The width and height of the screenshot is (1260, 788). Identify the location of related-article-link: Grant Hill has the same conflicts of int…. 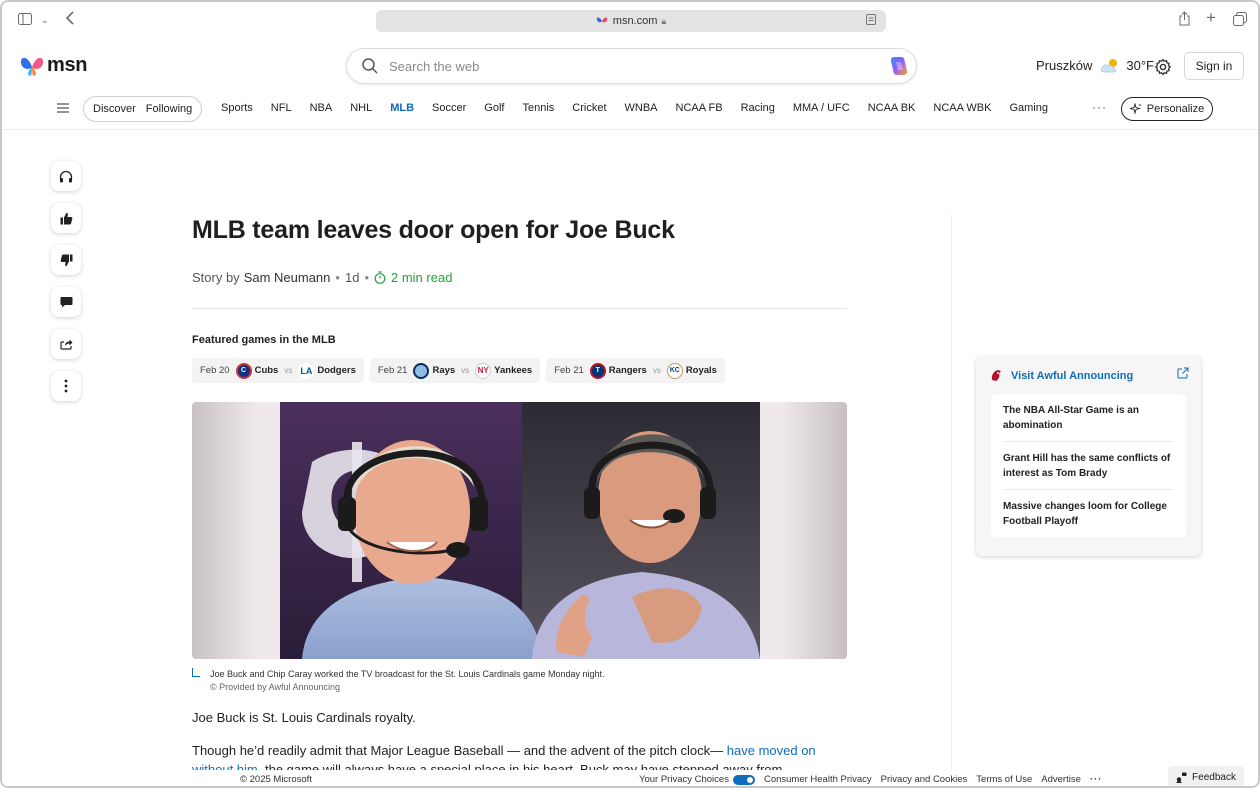
(1088, 466).